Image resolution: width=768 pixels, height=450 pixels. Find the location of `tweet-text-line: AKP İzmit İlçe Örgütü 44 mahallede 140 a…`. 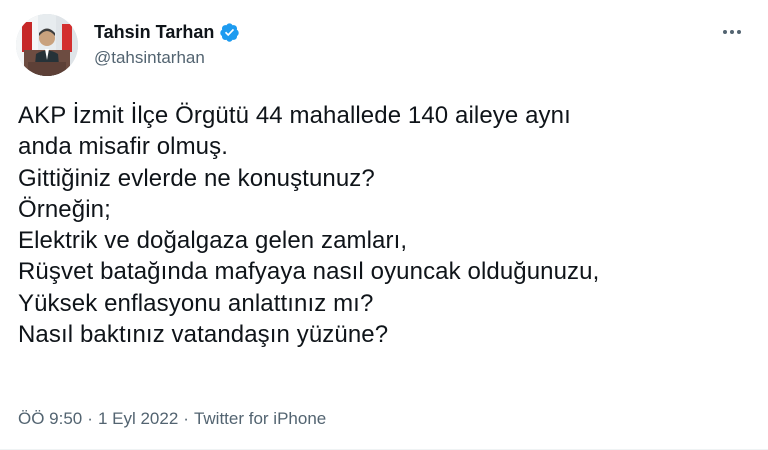

tweet-text-line: AKP İzmit İlçe Örgütü 44 mahallede 140 a… is located at coordinates (294, 115).